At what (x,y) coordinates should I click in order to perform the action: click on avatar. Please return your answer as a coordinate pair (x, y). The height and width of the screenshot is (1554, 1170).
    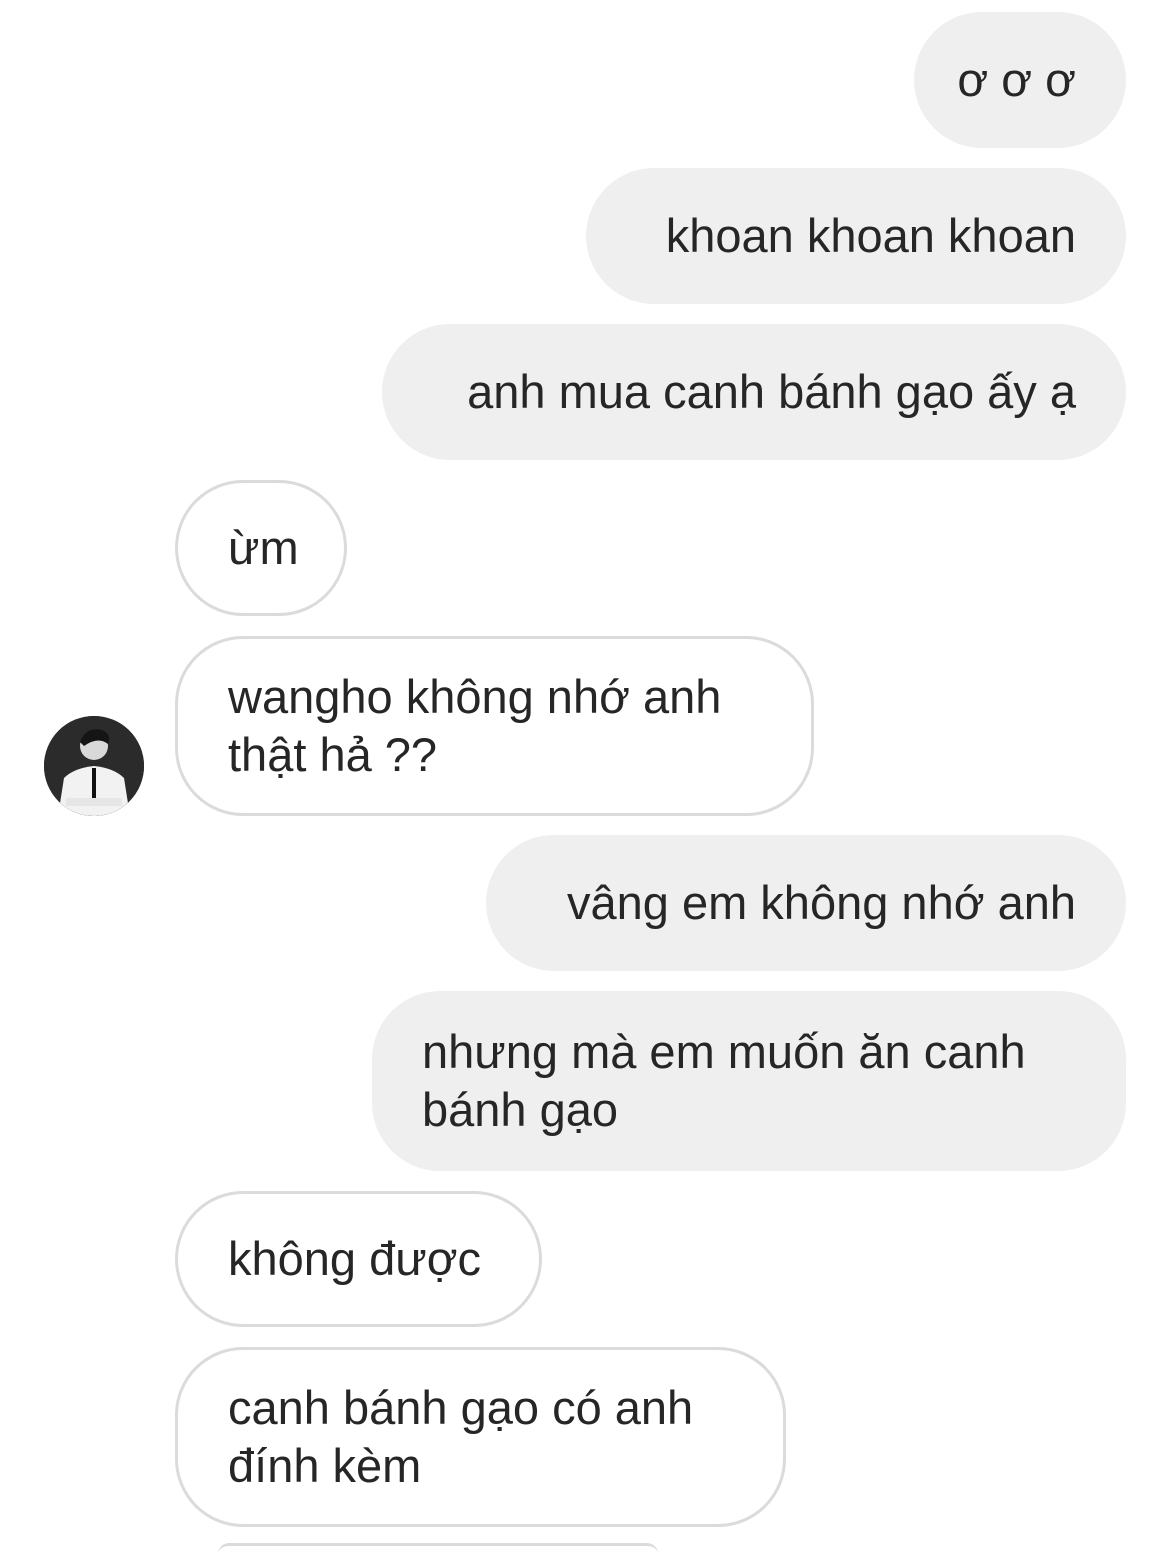
    Looking at the image, I should click on (94, 766).